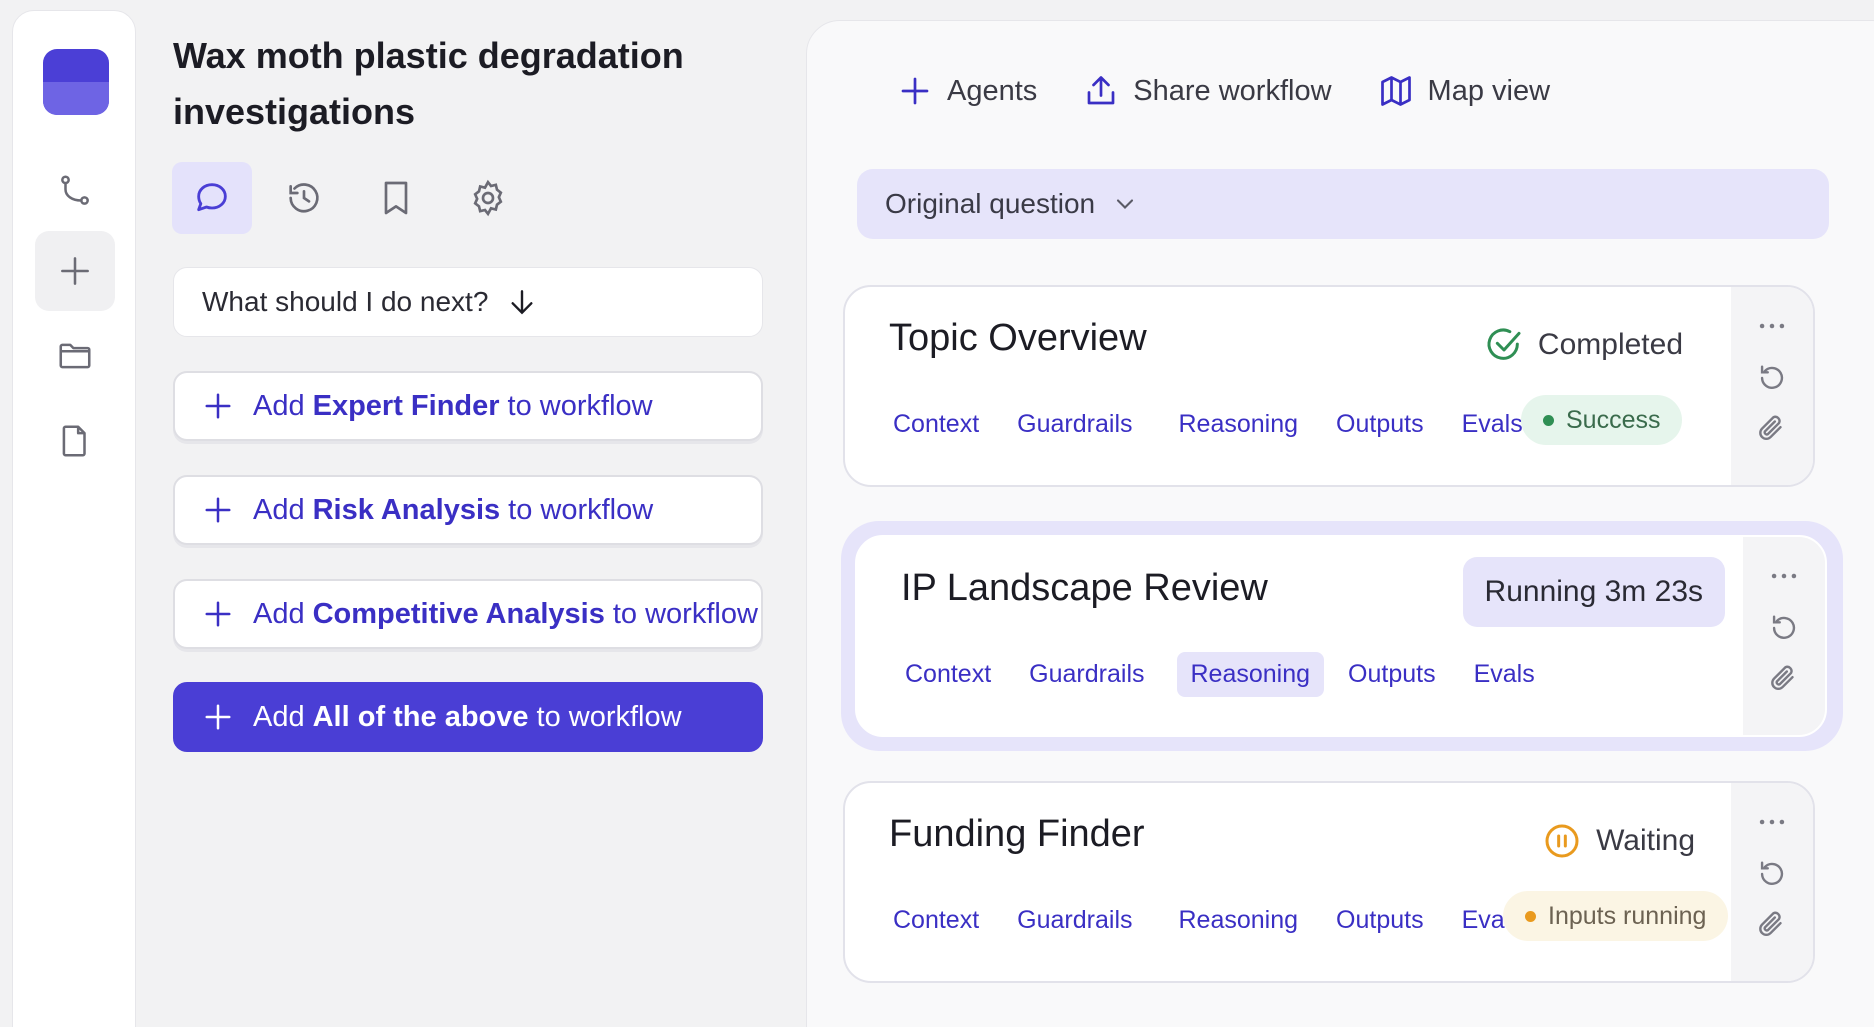 The width and height of the screenshot is (1874, 1027). I want to click on running-timer-badge: Running 3m 23s, so click(1593, 592).